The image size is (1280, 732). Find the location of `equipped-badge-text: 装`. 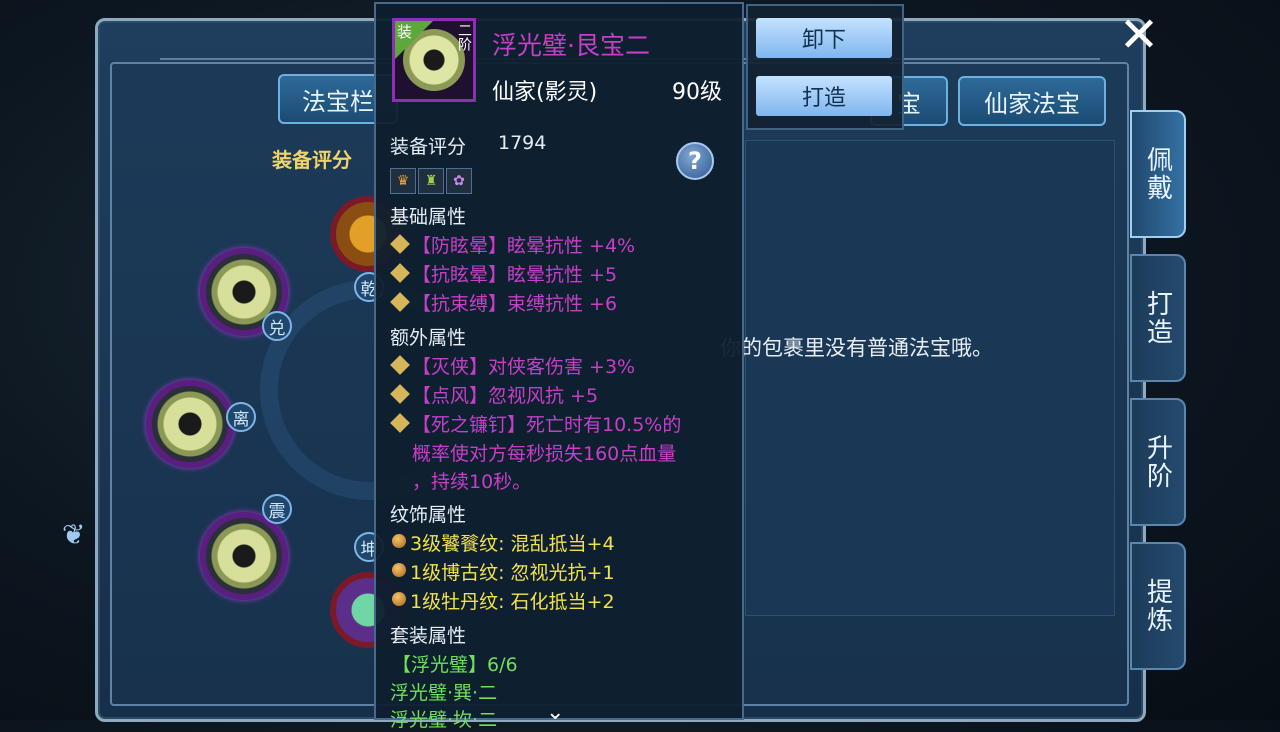

equipped-badge-text: 装 is located at coordinates (405, 32).